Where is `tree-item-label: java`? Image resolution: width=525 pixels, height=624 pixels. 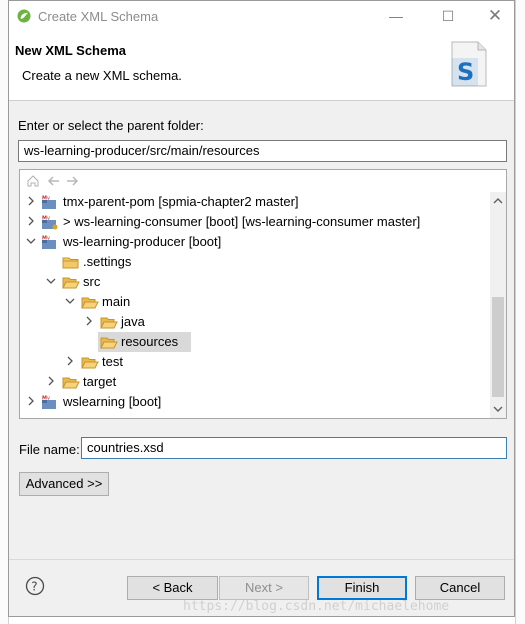
tree-item-label: java is located at coordinates (133, 321).